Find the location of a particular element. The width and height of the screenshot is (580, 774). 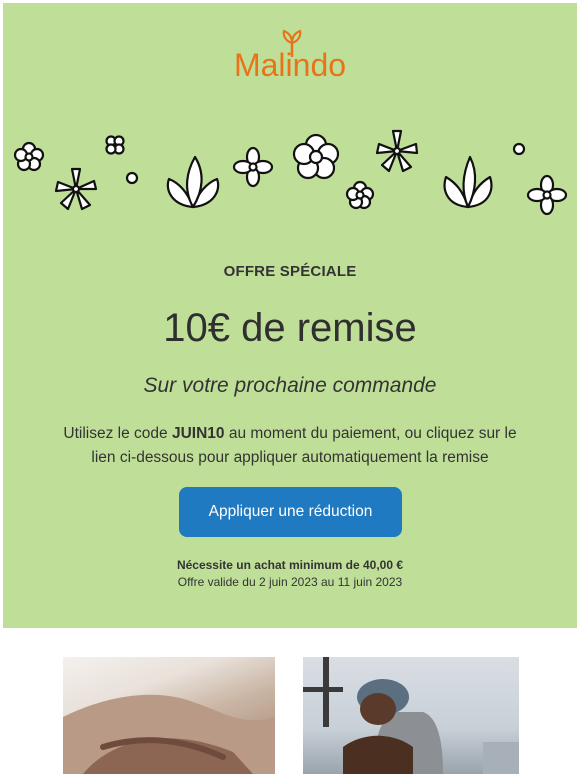

brand-logo: Malindo is located at coordinates (290, 48).